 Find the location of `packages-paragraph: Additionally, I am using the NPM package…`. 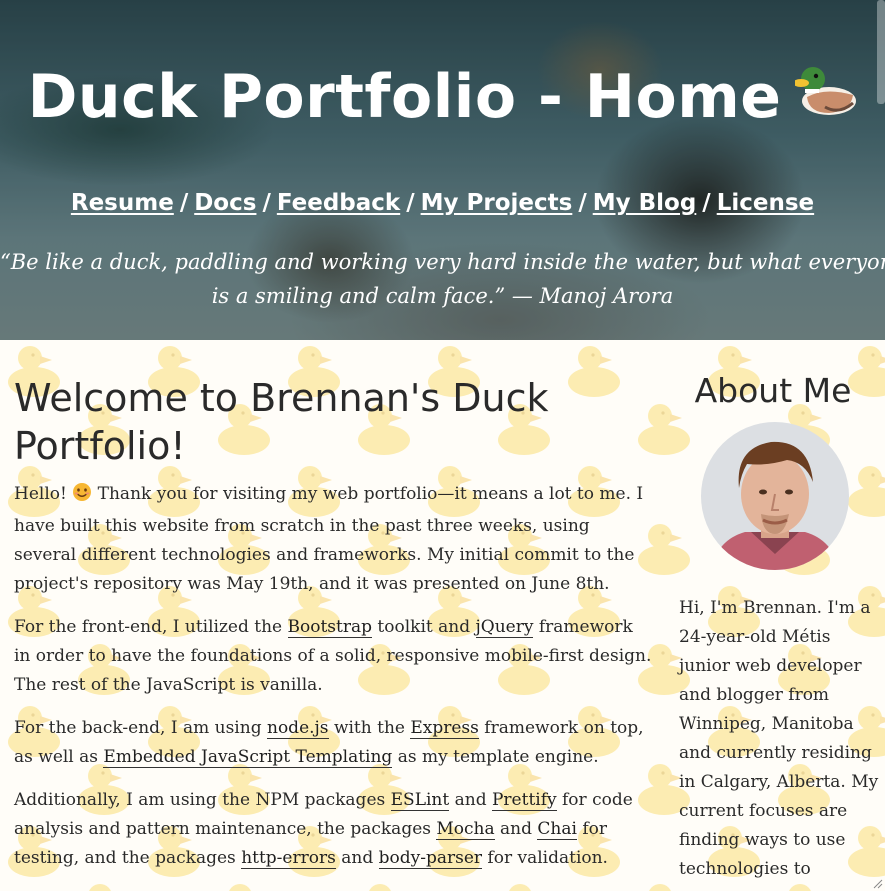

packages-paragraph: Additionally, I am using the NPM package… is located at coordinates (334, 829).